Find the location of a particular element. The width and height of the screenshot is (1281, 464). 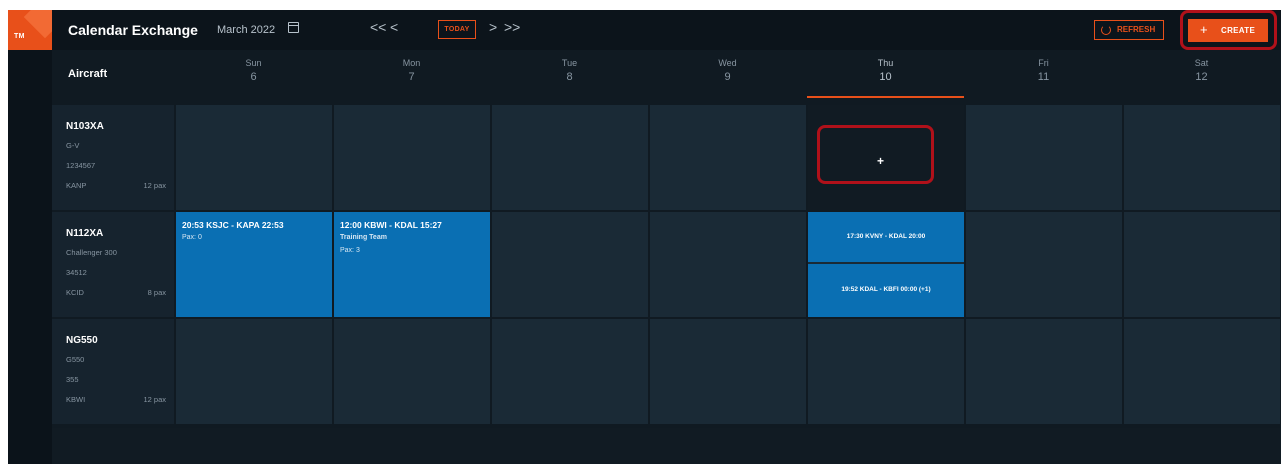

event-title: 12:00 KBWI - KDAL 15:27 is located at coordinates (391, 225).